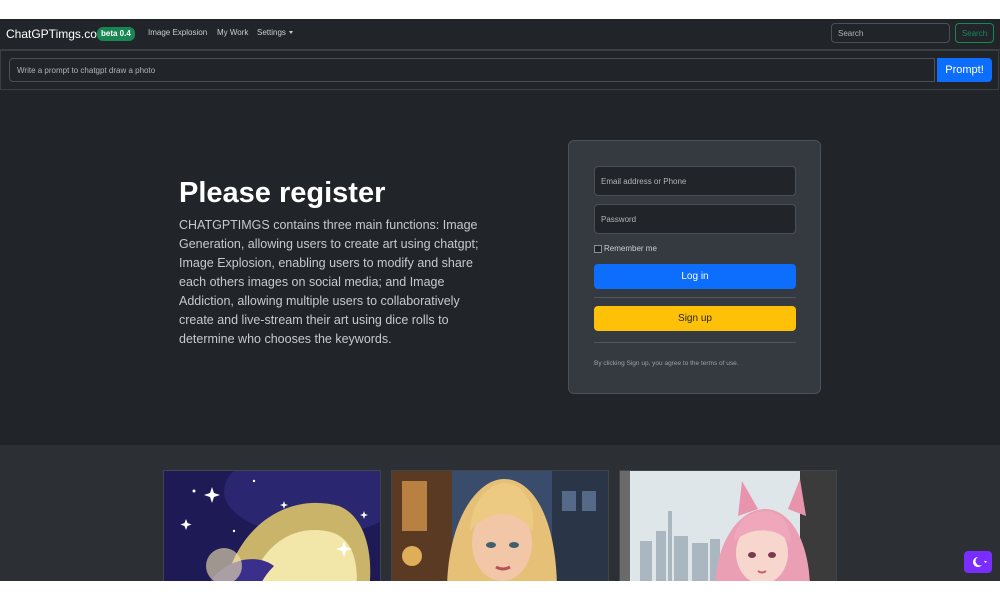 This screenshot has width=1000, height=600. I want to click on gallery-image-pink-hair-portrait, so click(728, 525).